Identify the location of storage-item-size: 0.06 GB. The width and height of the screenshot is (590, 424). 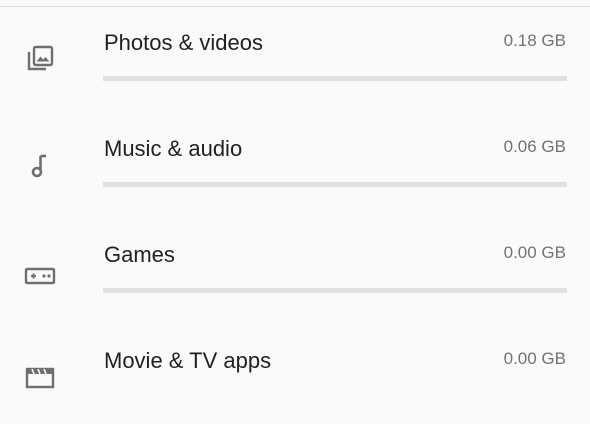
(534, 146).